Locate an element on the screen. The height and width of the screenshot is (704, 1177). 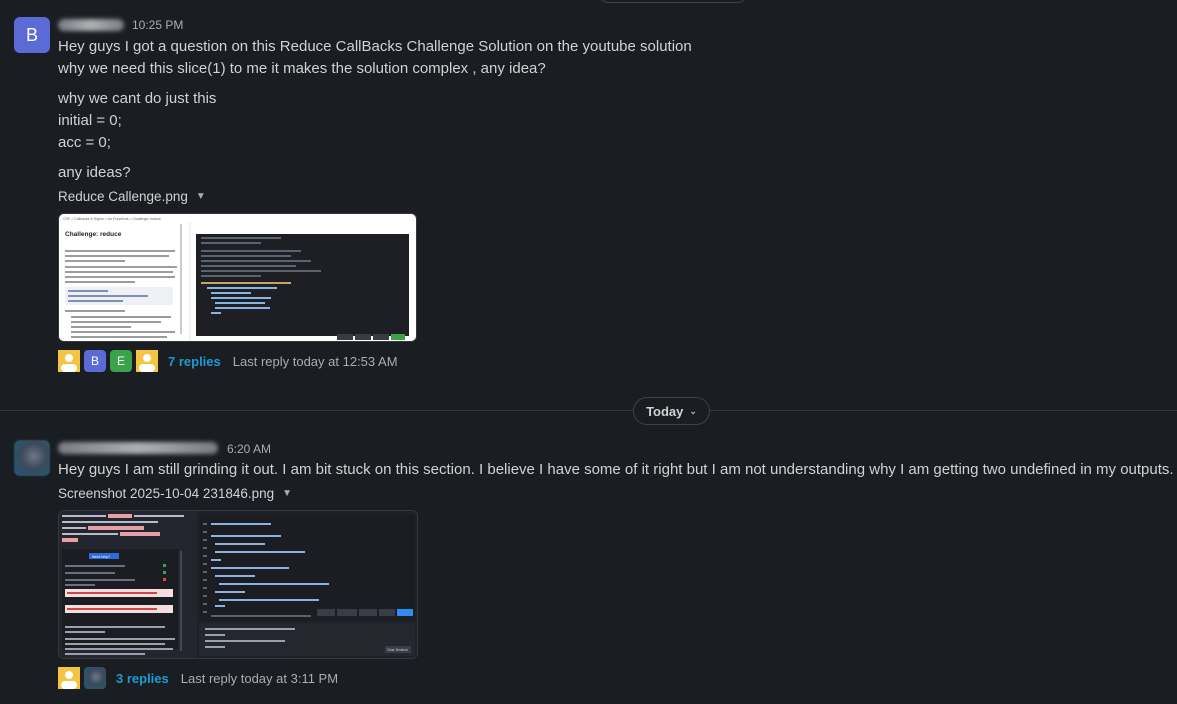
attachment-image-thumbnail: Need help? Clear Terminal is located at coordinates (238, 584).